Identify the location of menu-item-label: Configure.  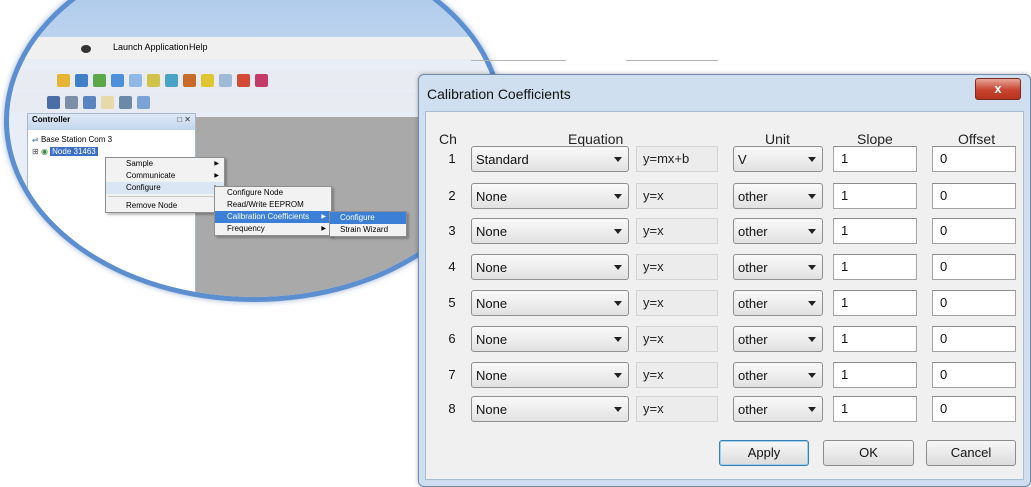
(357, 217).